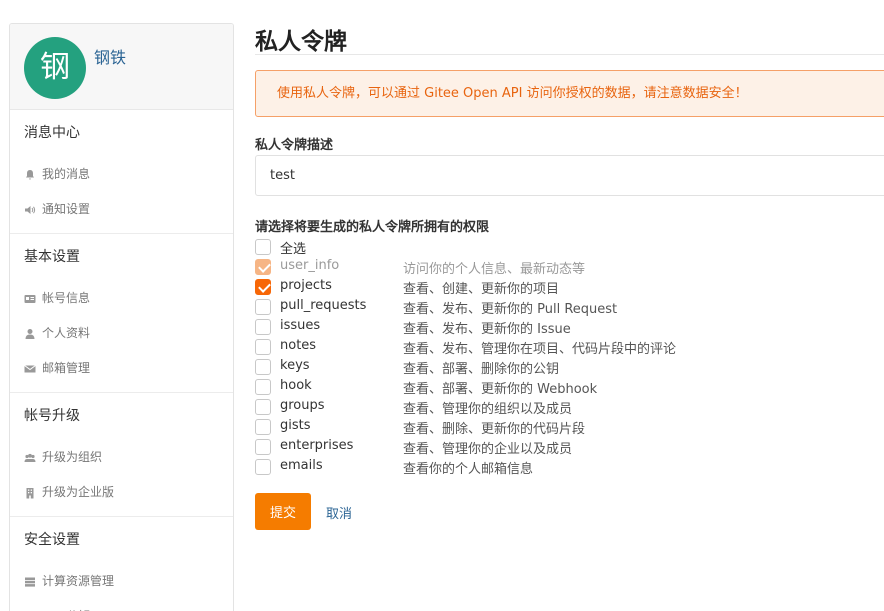  I want to click on sidebar-item-label: 通知设置, so click(66, 209).